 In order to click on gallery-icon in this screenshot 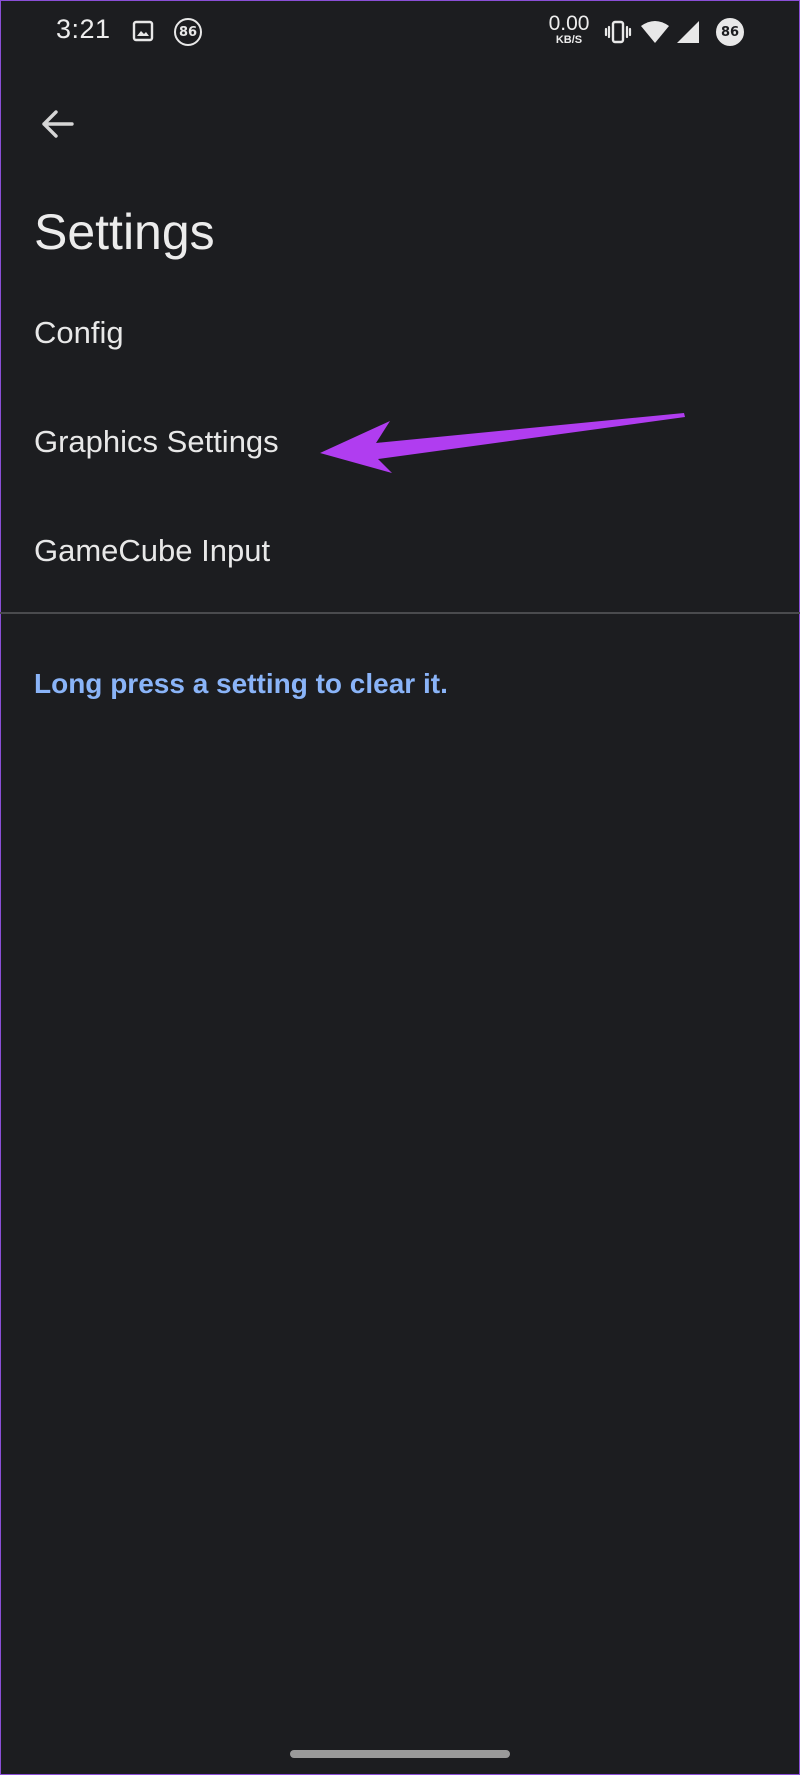, I will do `click(143, 31)`.